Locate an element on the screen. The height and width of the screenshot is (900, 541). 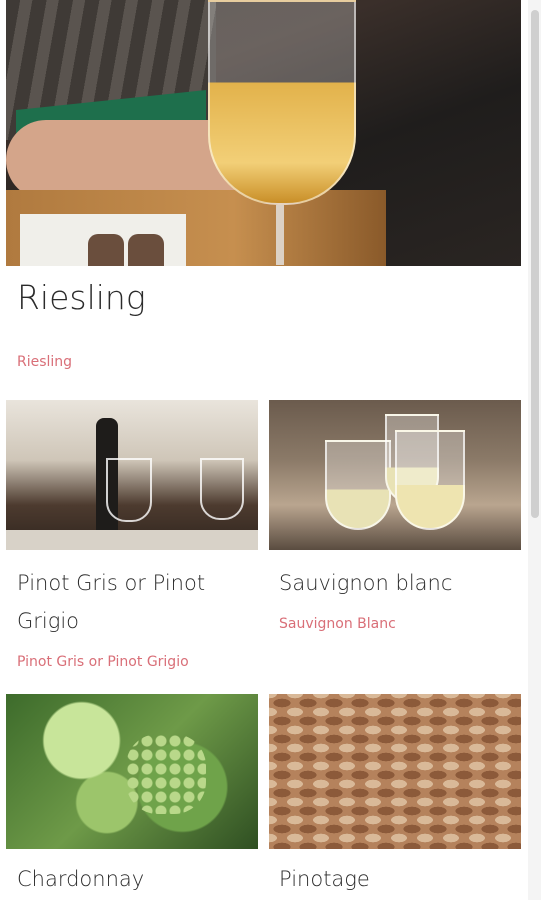
post-title-chardonnay: Chardonnay is located at coordinates (80, 879).